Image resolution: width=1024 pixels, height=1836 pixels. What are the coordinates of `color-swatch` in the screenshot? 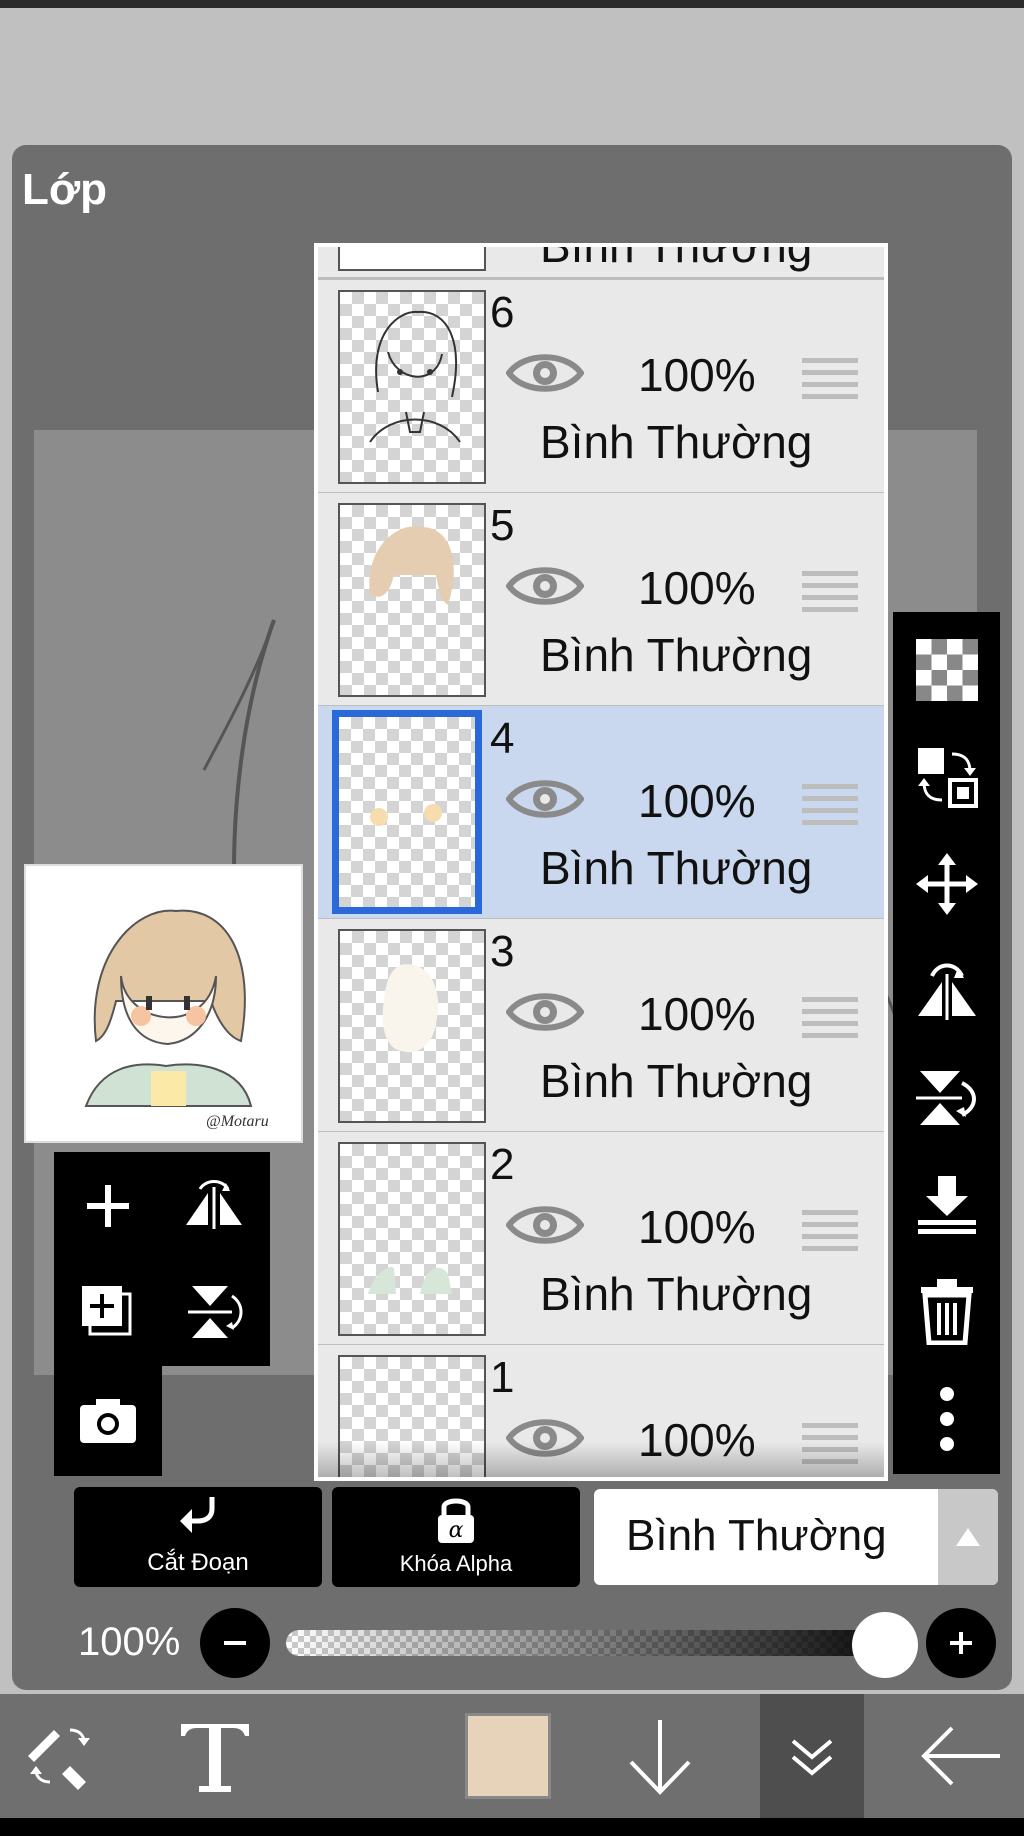 It's located at (508, 1756).